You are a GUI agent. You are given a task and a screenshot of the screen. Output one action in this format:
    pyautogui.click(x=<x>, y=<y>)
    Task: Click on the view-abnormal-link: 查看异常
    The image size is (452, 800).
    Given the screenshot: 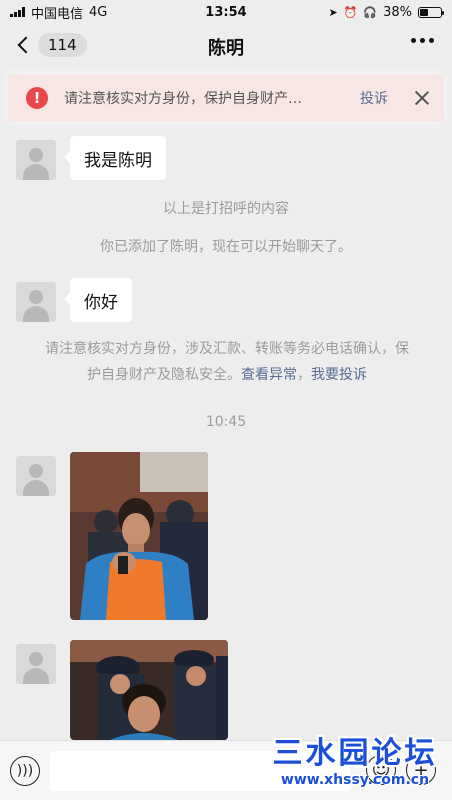 What is the action you would take?
    pyautogui.click(x=269, y=375)
    